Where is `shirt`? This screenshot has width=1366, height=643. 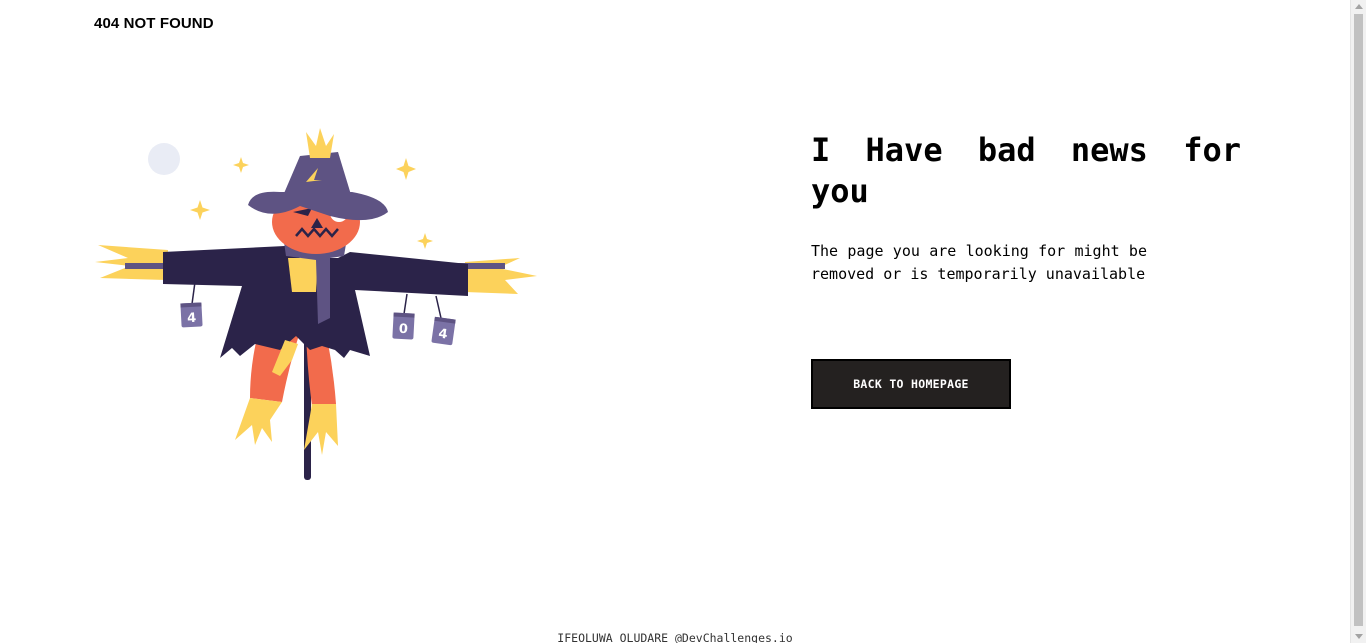
shirt is located at coordinates (303, 275).